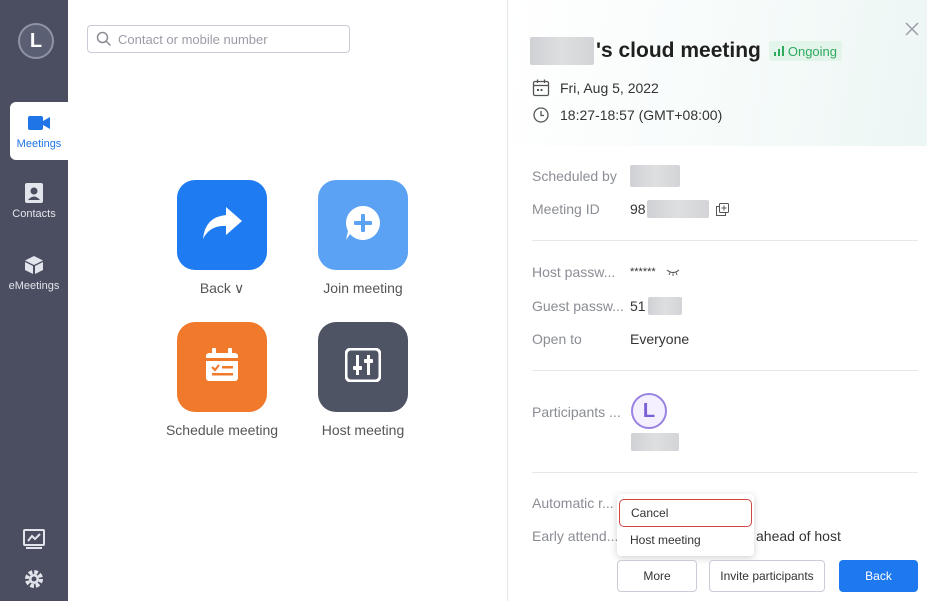 Image resolution: width=927 pixels, height=601 pixels. I want to click on chevron-down-icon: ∨, so click(239, 288).